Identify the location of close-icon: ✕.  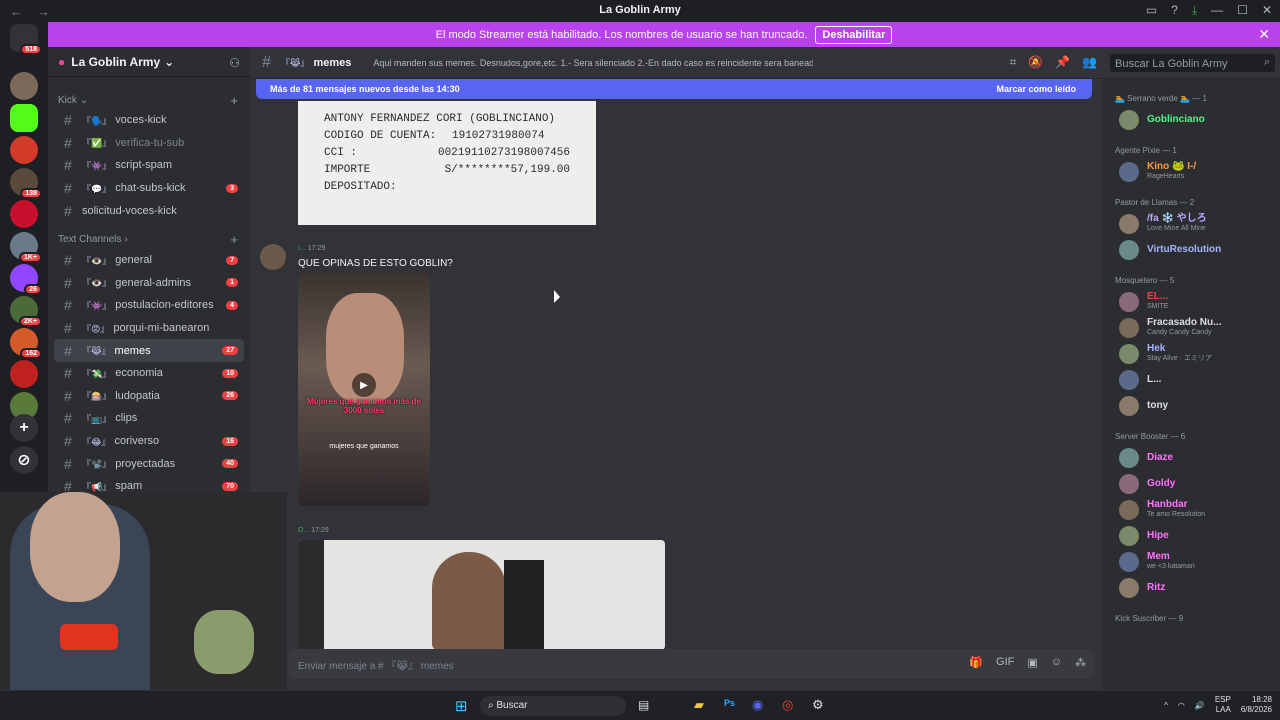
(1267, 10).